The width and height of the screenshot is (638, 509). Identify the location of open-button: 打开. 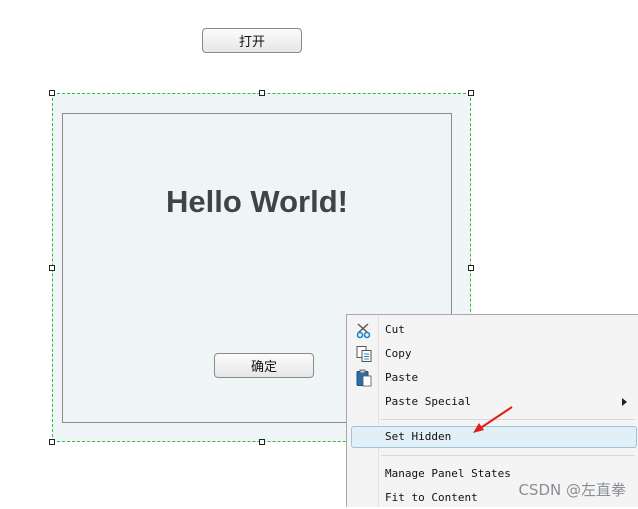
(252, 40).